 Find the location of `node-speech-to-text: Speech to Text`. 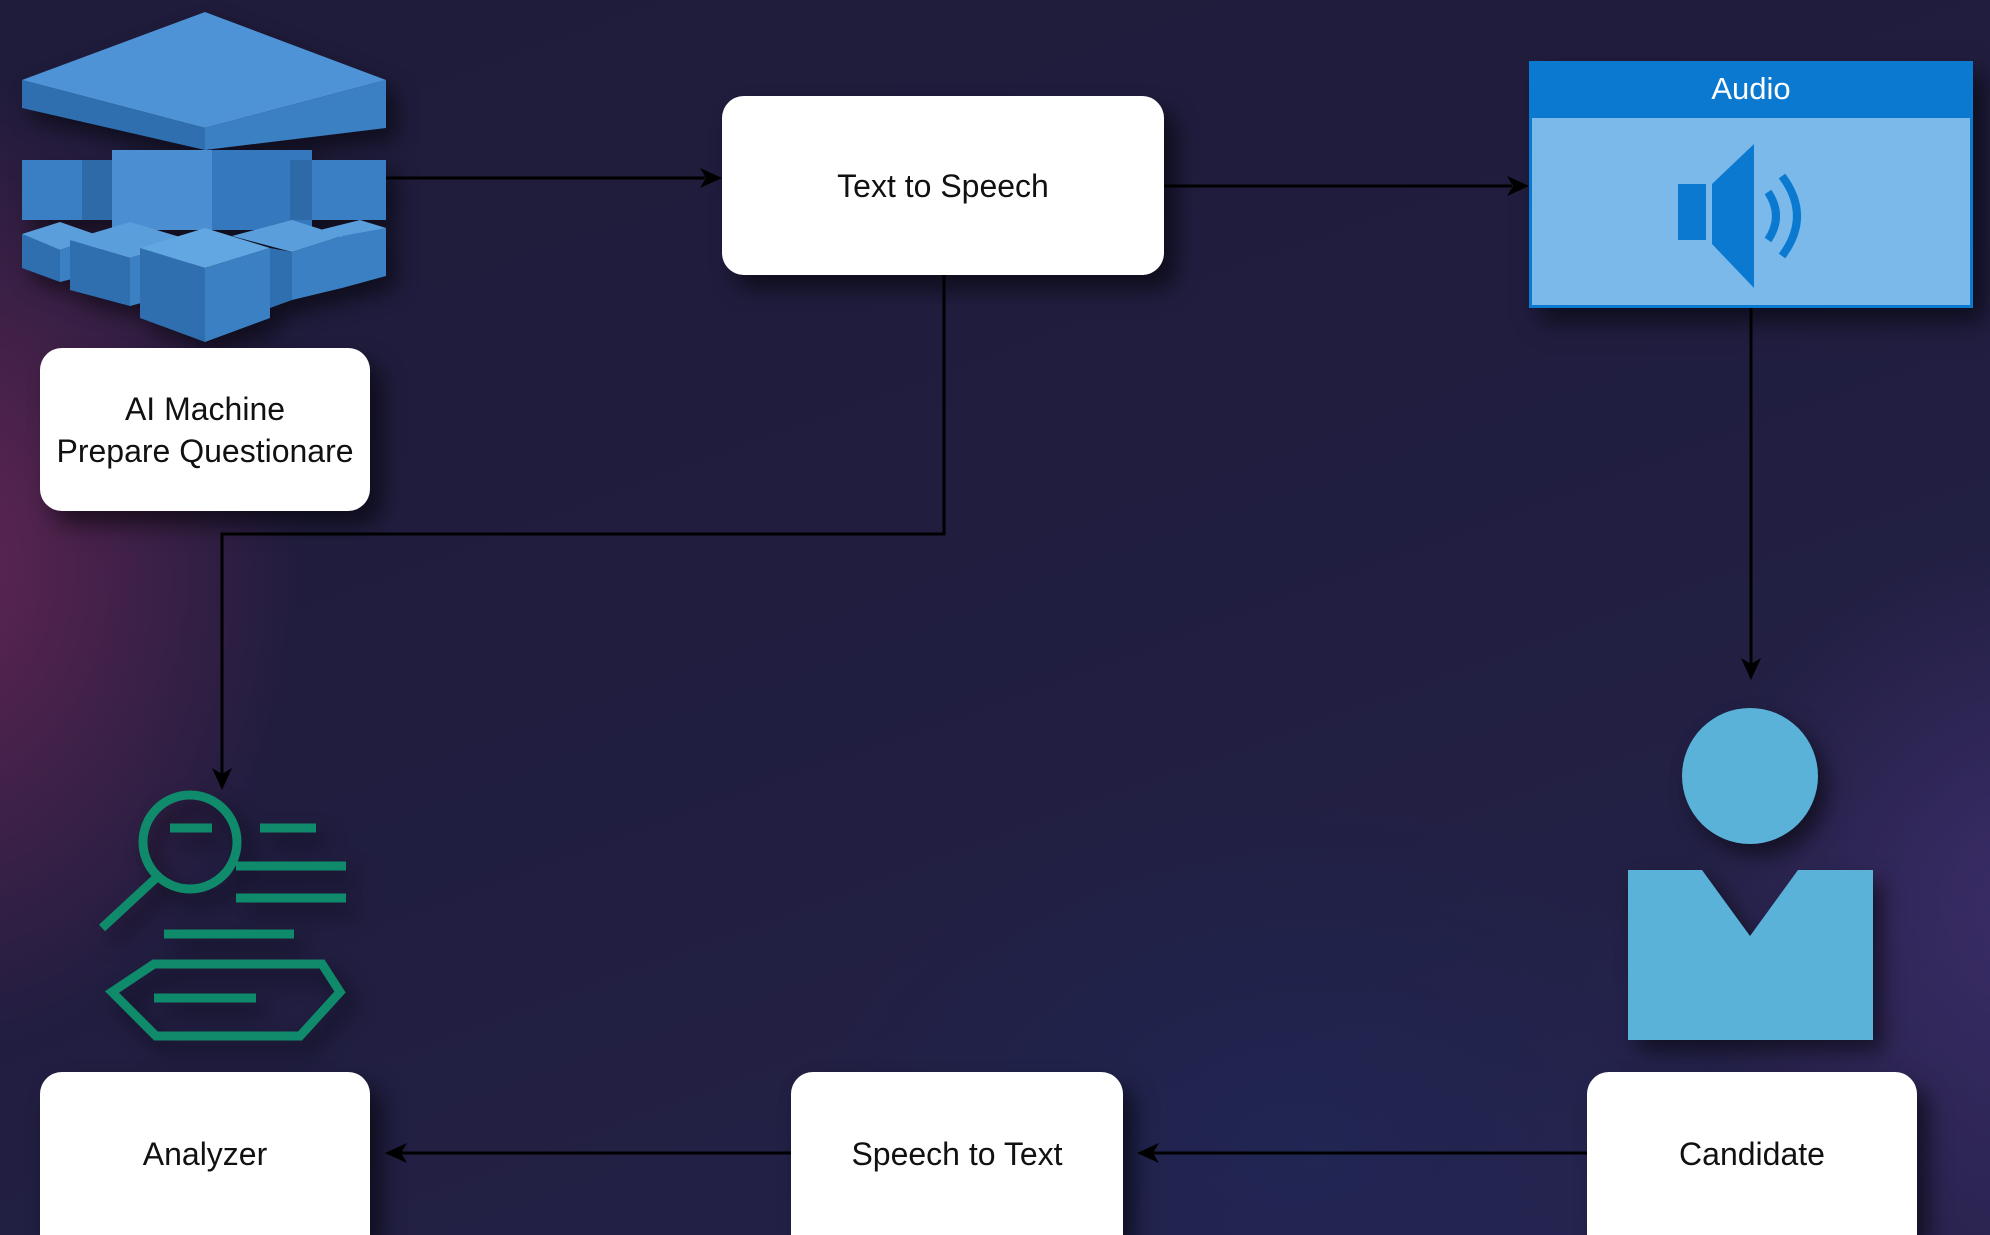

node-speech-to-text: Speech to Text is located at coordinates (957, 1153).